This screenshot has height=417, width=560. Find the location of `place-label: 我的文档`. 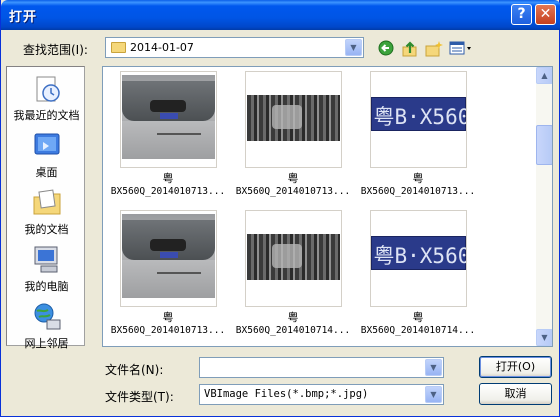

place-label: 我的文档 is located at coordinates (46, 229).